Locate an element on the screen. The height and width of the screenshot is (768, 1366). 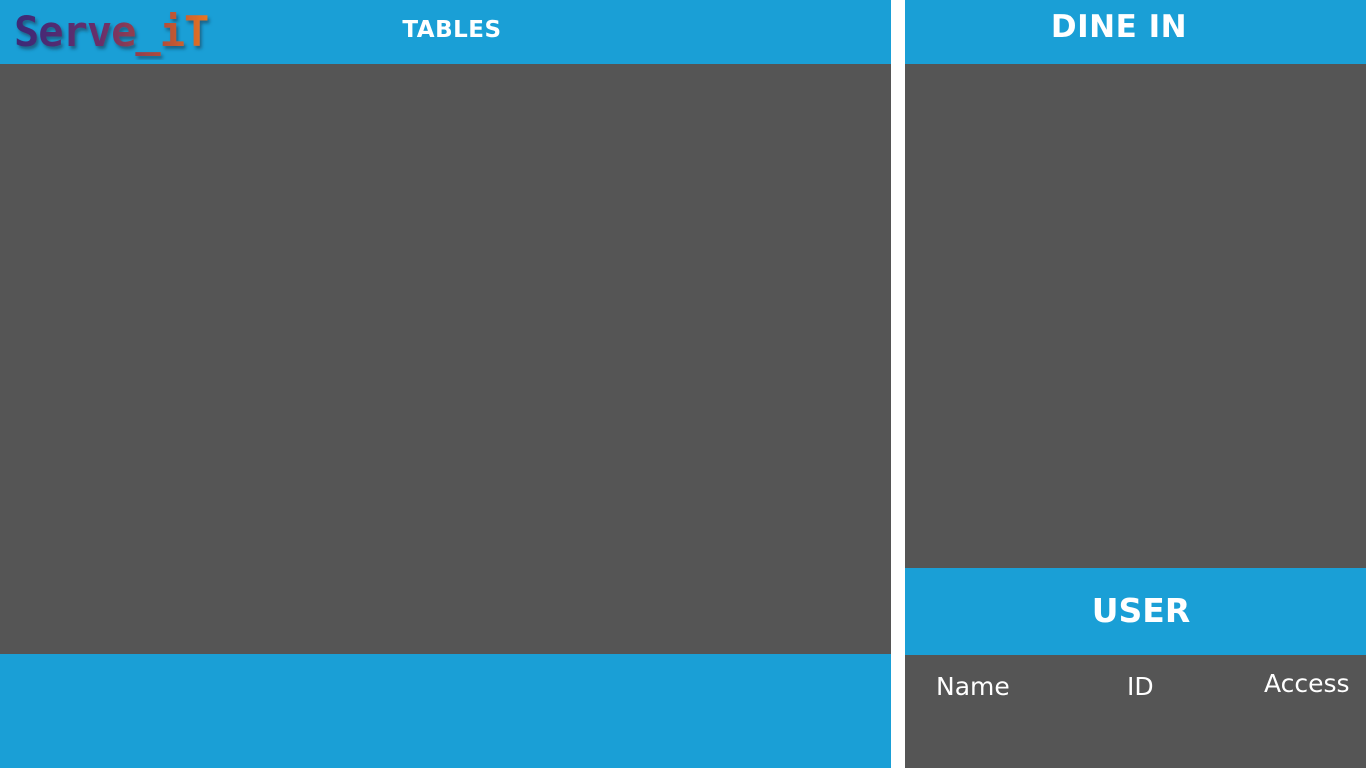
user-info-area: Name ID Access is located at coordinates (1135, 711).